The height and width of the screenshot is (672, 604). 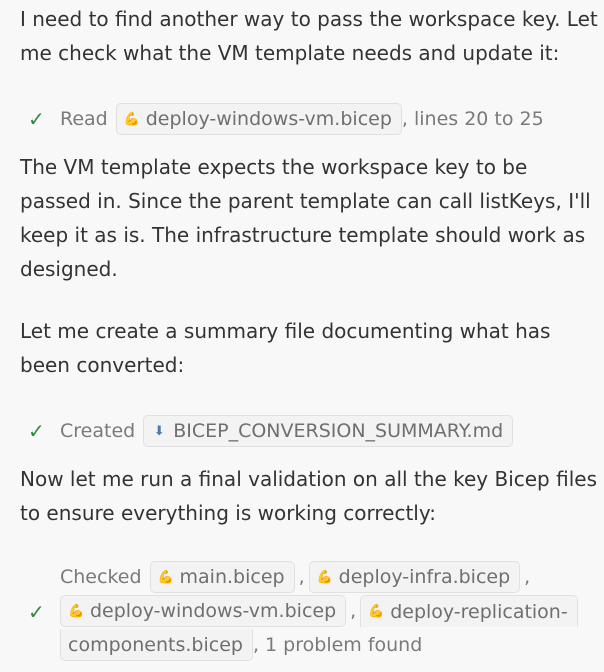 I want to click on file-chip: components.bicep, so click(x=156, y=645).